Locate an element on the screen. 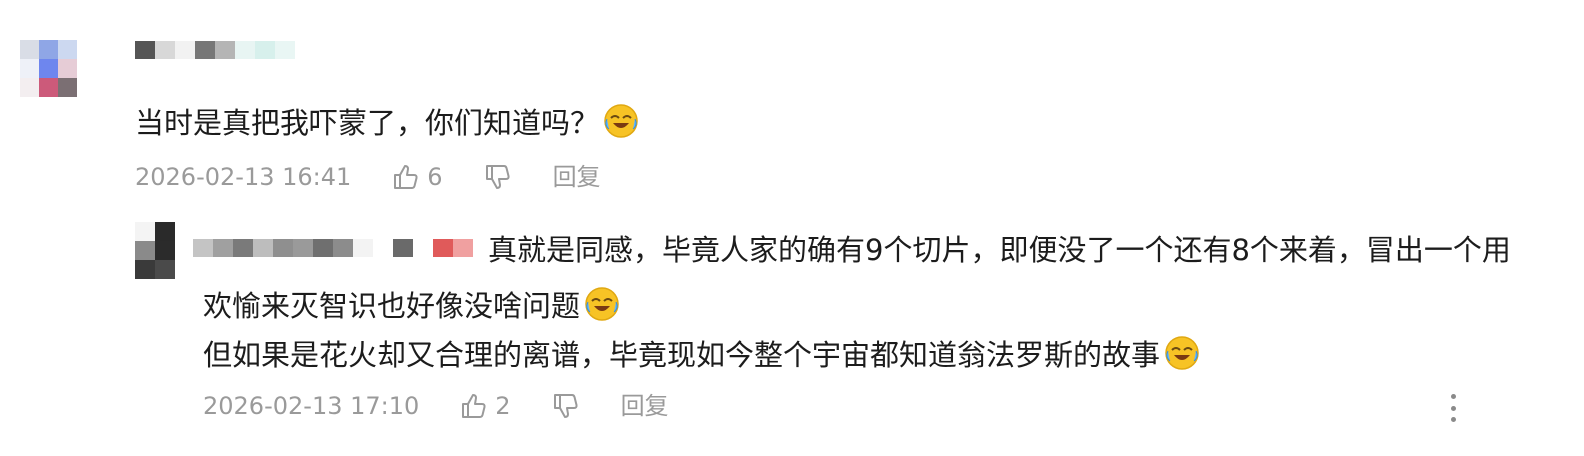  reply-text-line-2: 欢愉来灭智识也好像没啥问题 is located at coordinates (411, 305).